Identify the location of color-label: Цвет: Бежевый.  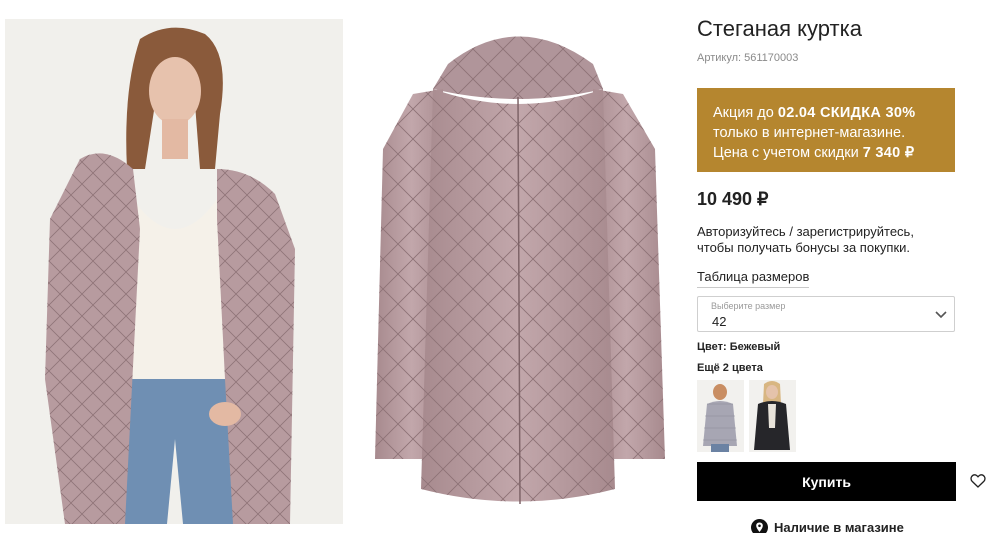
(739, 347).